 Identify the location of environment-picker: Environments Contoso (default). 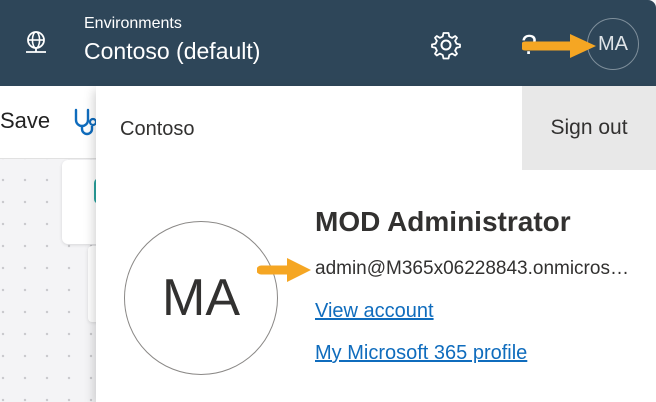
(172, 41).